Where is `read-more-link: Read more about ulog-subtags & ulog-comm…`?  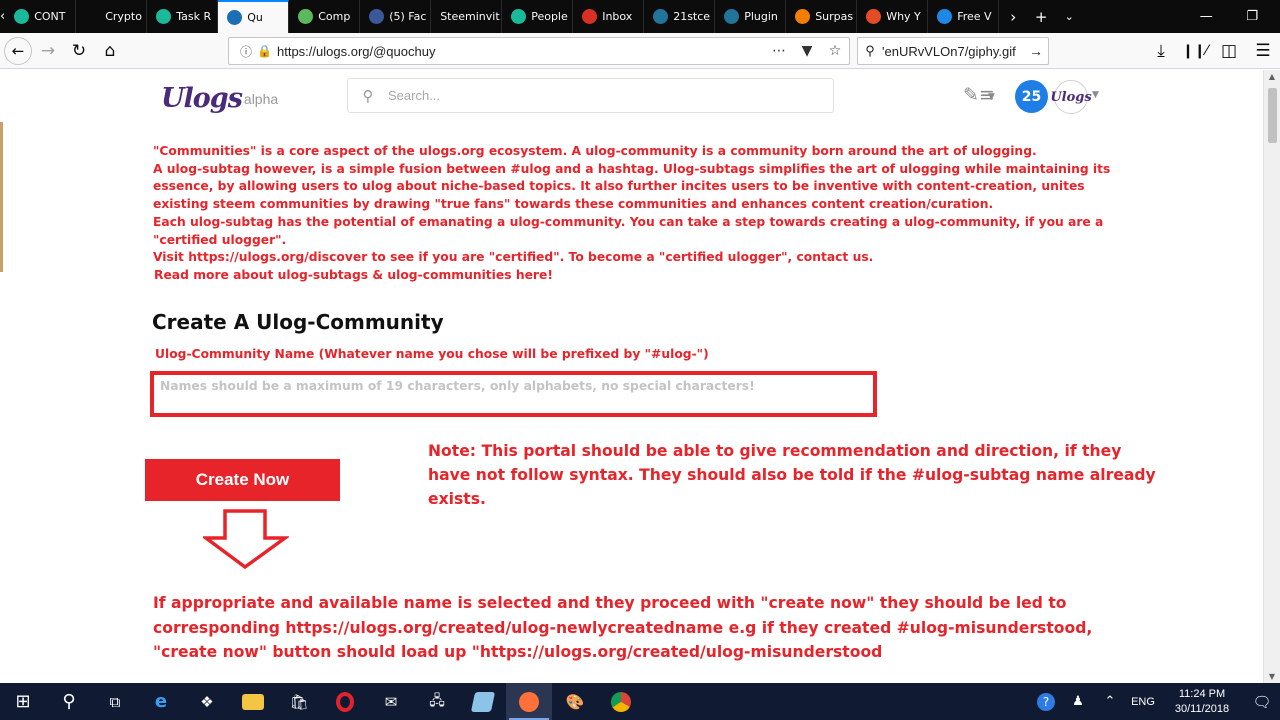 read-more-link: Read more about ulog-subtags & ulog-comm… is located at coordinates (643, 276).